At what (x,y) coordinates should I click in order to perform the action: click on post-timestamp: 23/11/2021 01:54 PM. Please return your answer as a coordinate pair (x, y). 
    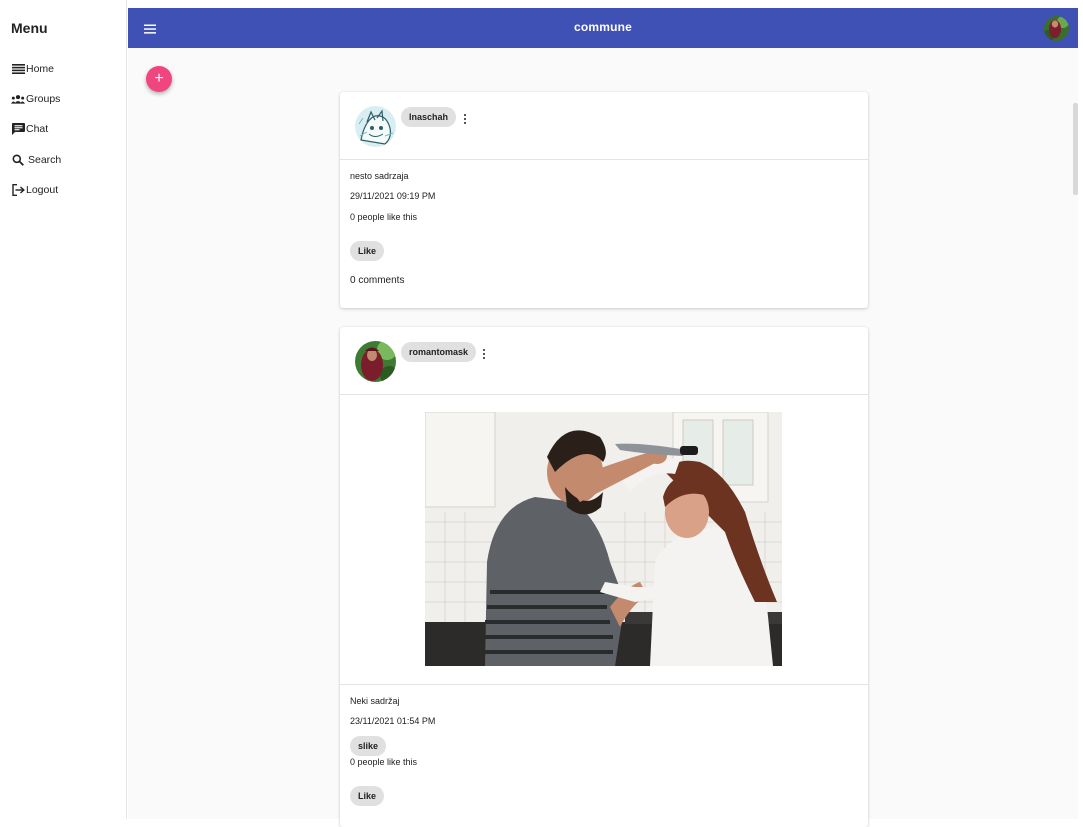
    Looking at the image, I should click on (393, 721).